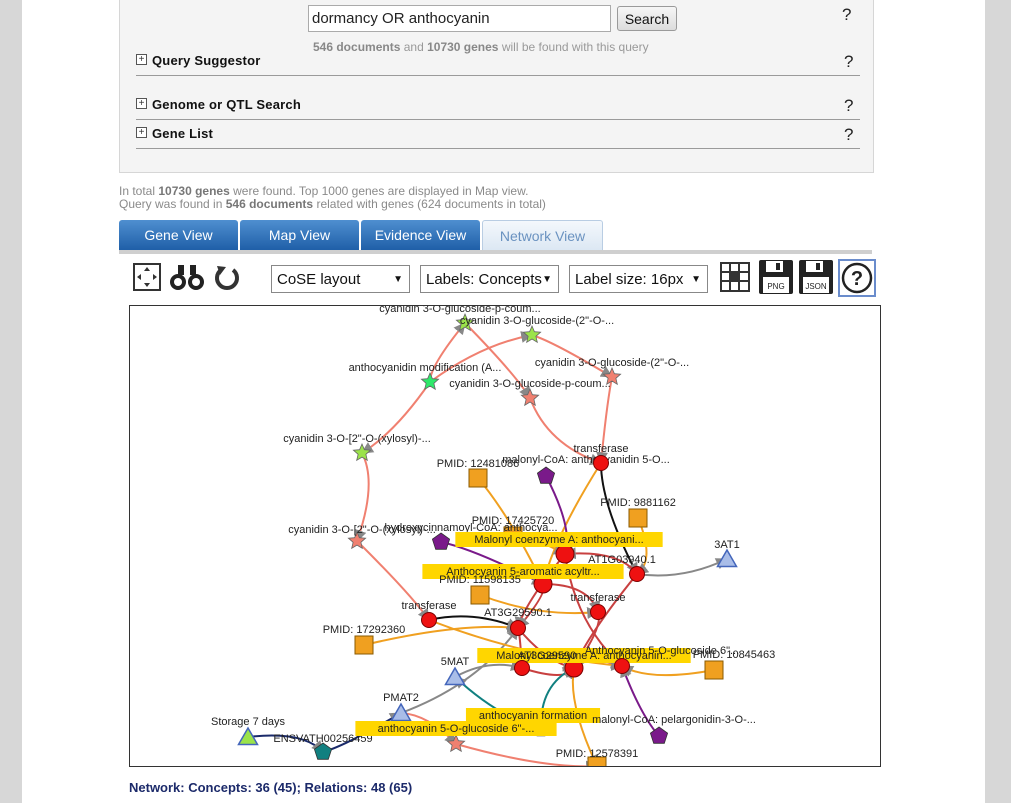  I want to click on network-node-label: PMID: 9881162, so click(638, 503).